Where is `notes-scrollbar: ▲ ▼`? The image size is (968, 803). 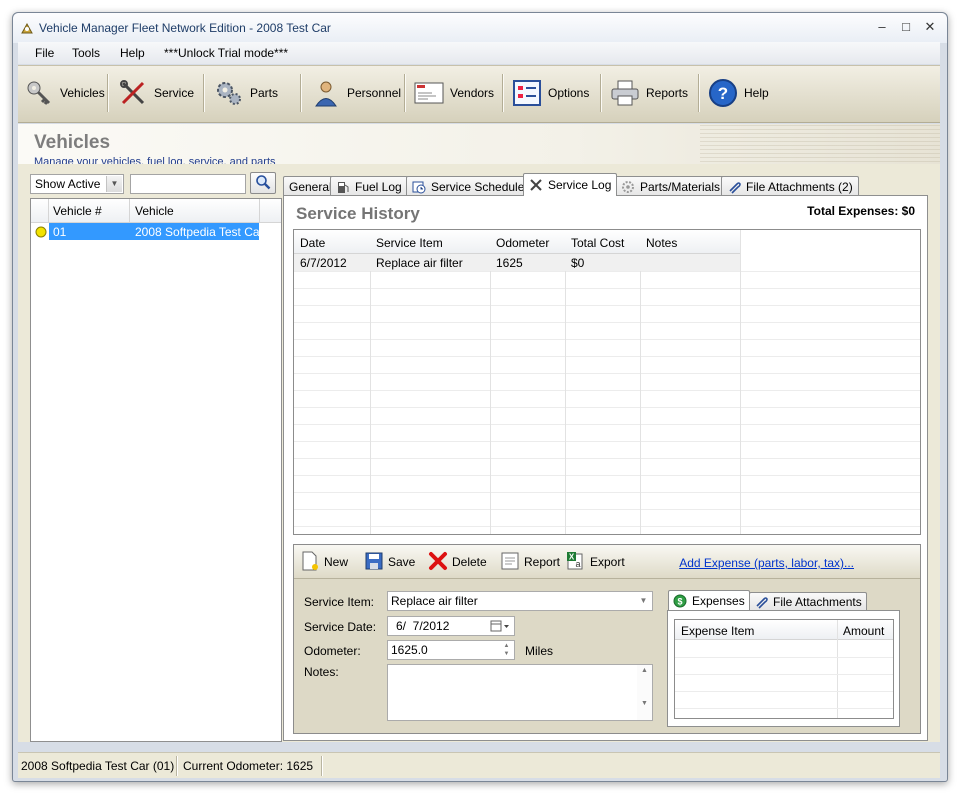
notes-scrollbar: ▲ ▼ is located at coordinates (644, 692).